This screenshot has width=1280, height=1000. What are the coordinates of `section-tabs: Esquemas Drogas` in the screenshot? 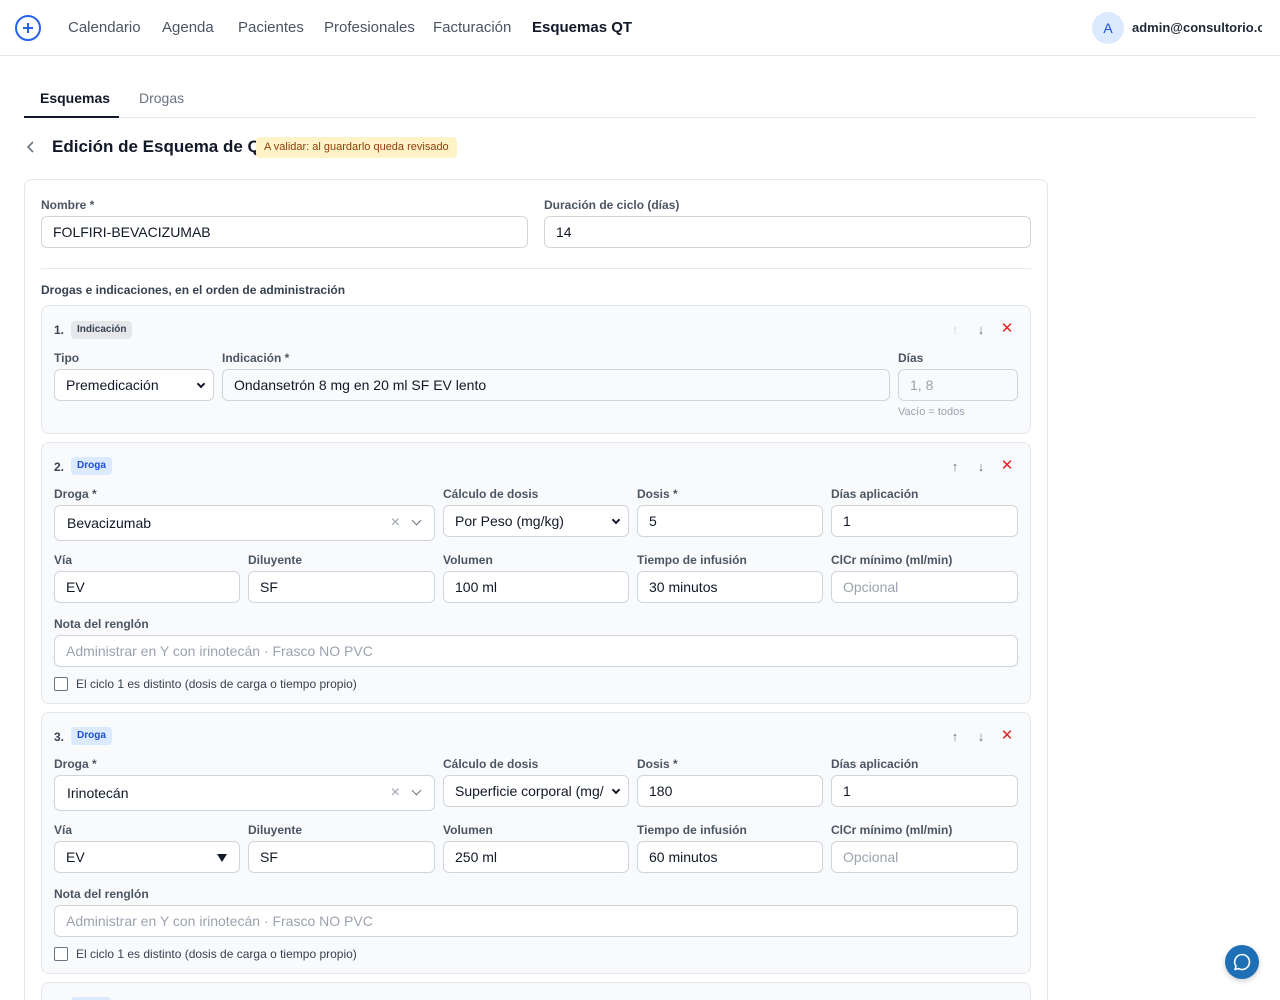 It's located at (640, 99).